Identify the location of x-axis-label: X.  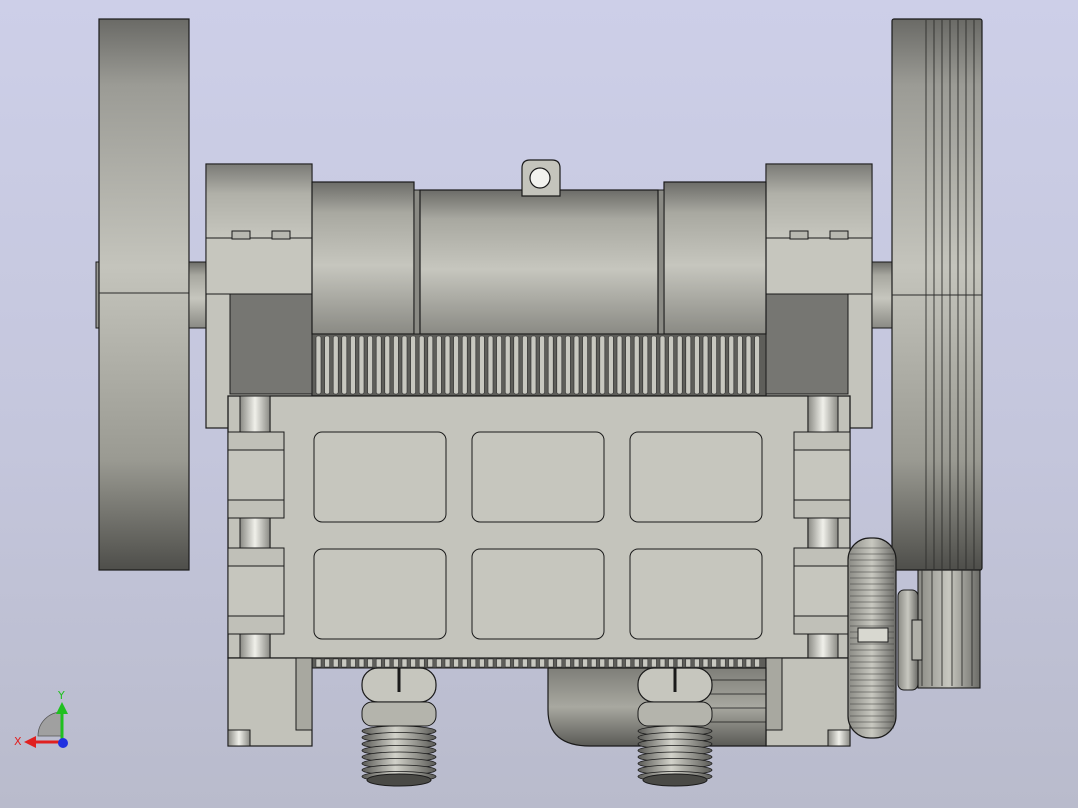
(18, 741).